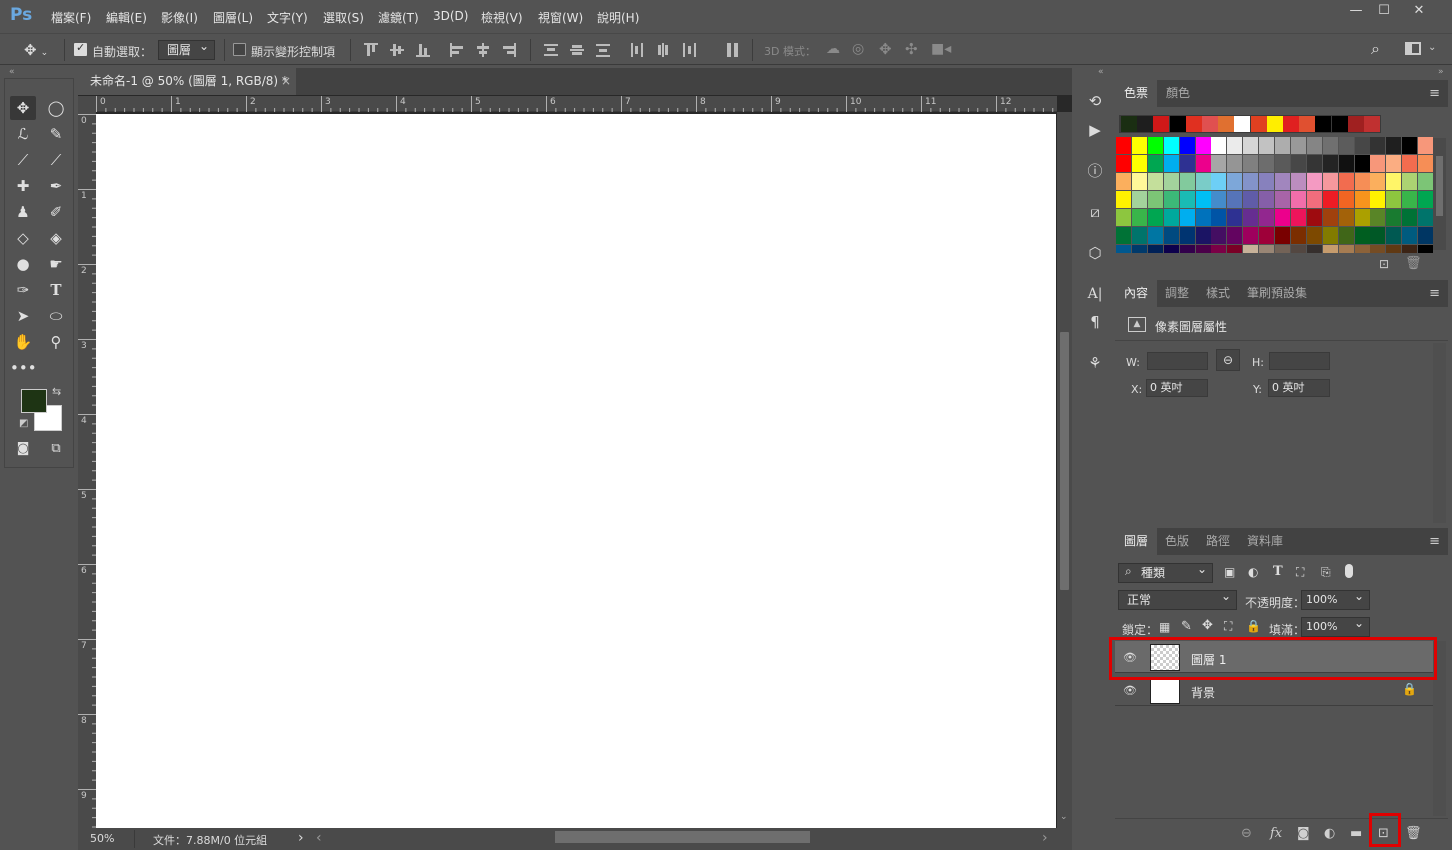 This screenshot has height=850, width=1452. What do you see at coordinates (56, 316) in the screenshot?
I see `ellipse-tool-icon: ⬭` at bounding box center [56, 316].